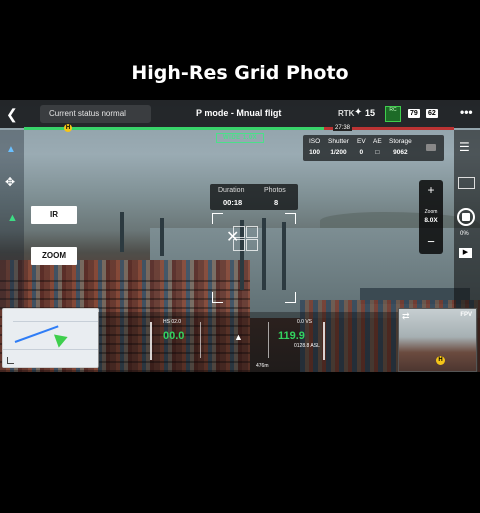 This screenshot has height=513, width=480. What do you see at coordinates (275, 190) in the screenshot?
I see `photos-label: Photos` at bounding box center [275, 190].